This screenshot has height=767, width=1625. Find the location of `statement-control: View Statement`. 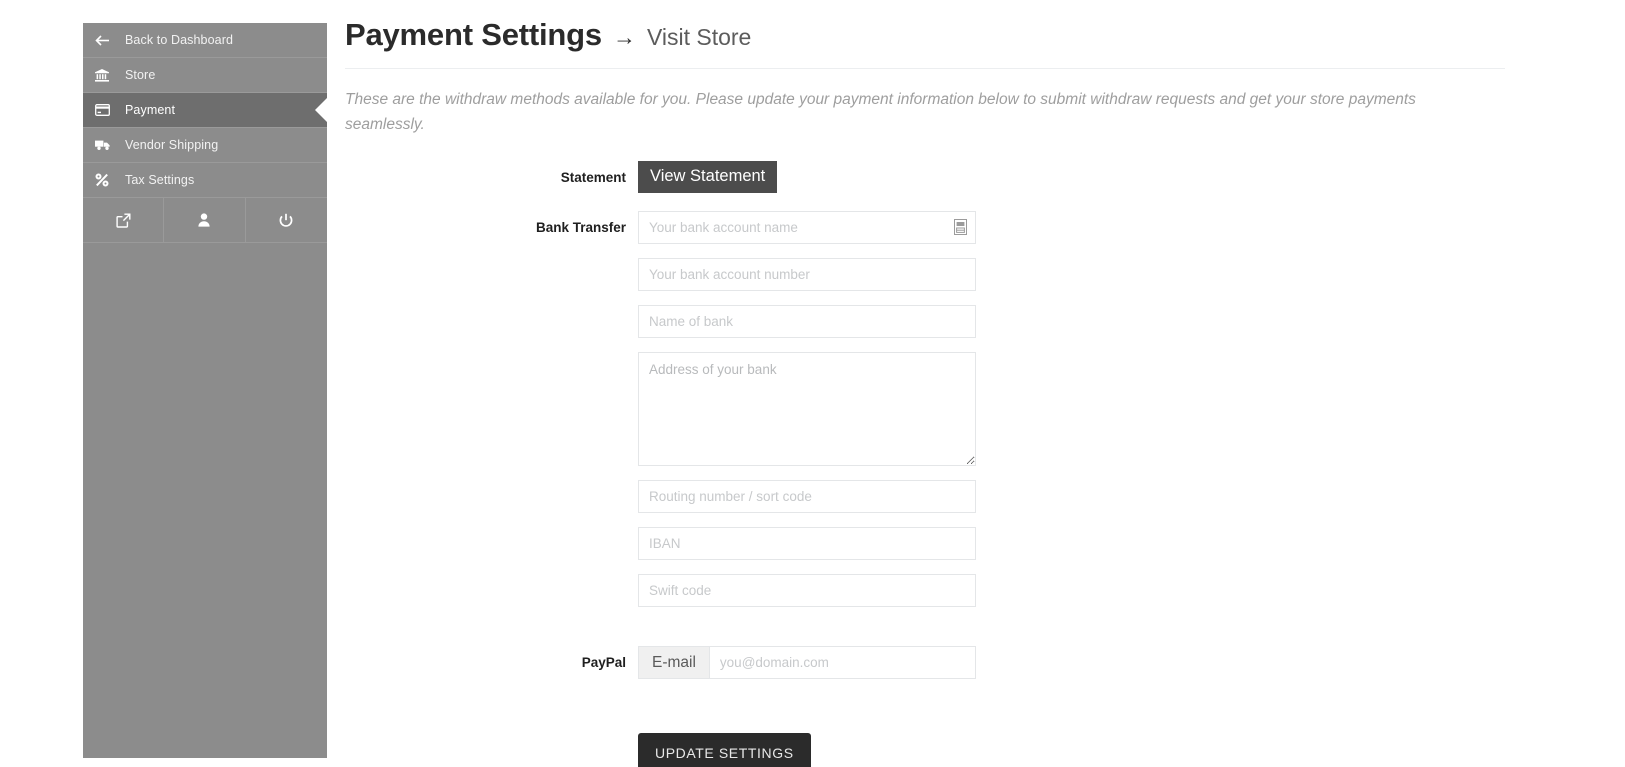

statement-control: View Statement is located at coordinates (708, 177).